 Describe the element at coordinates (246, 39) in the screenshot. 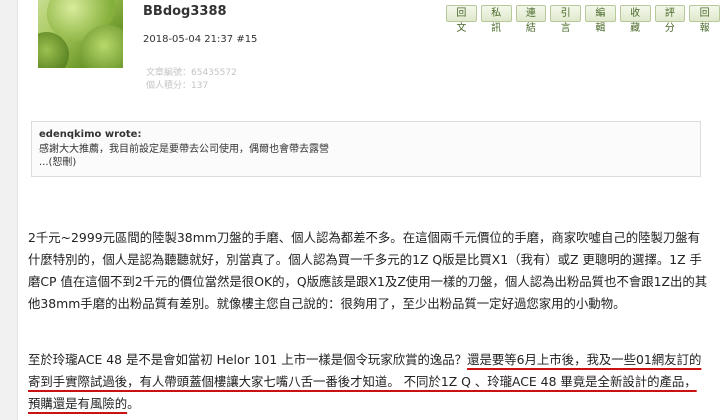

I see `post-floor: #15` at that location.